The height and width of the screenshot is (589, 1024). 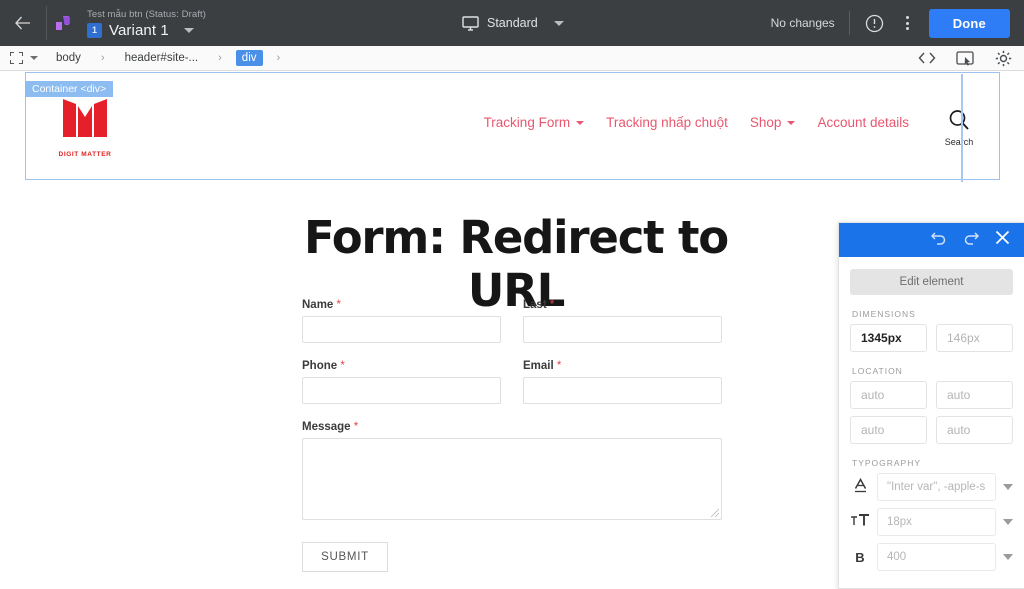 What do you see at coordinates (888, 430) in the screenshot?
I see `location-bottom-input: auto` at bounding box center [888, 430].